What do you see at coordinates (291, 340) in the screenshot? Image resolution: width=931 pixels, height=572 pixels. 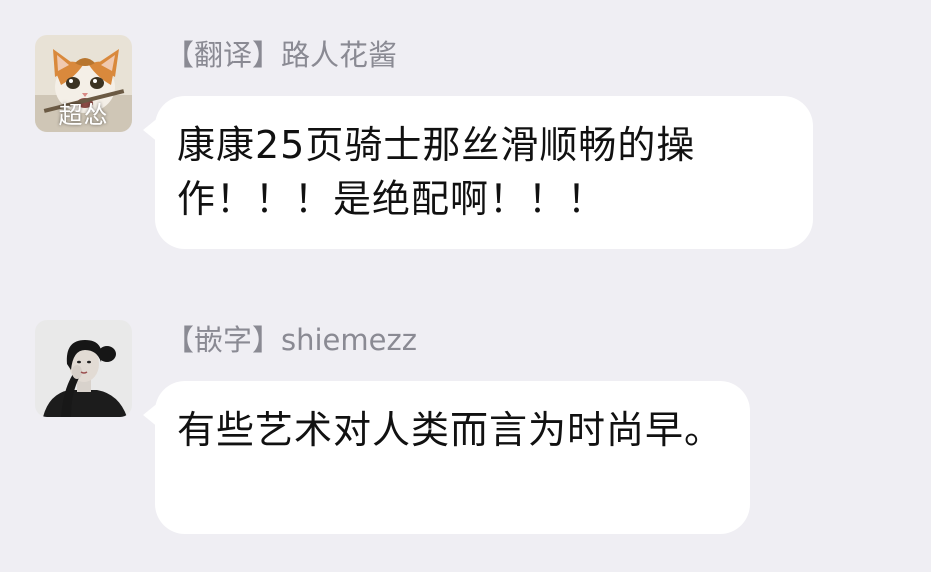 I see `sender-name: 【嵌字】shiemezz` at bounding box center [291, 340].